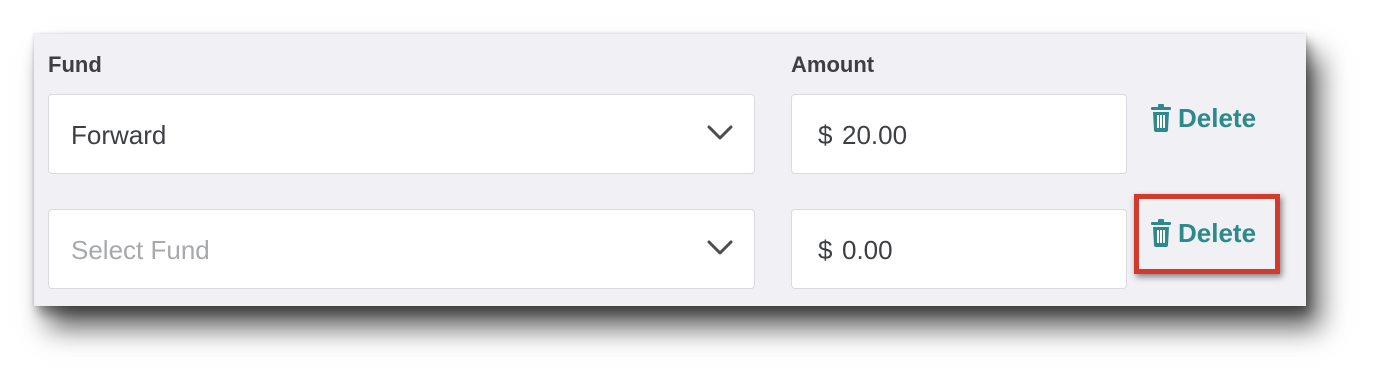  Describe the element at coordinates (875, 135) in the screenshot. I see `amount-value: 20.00` at that location.